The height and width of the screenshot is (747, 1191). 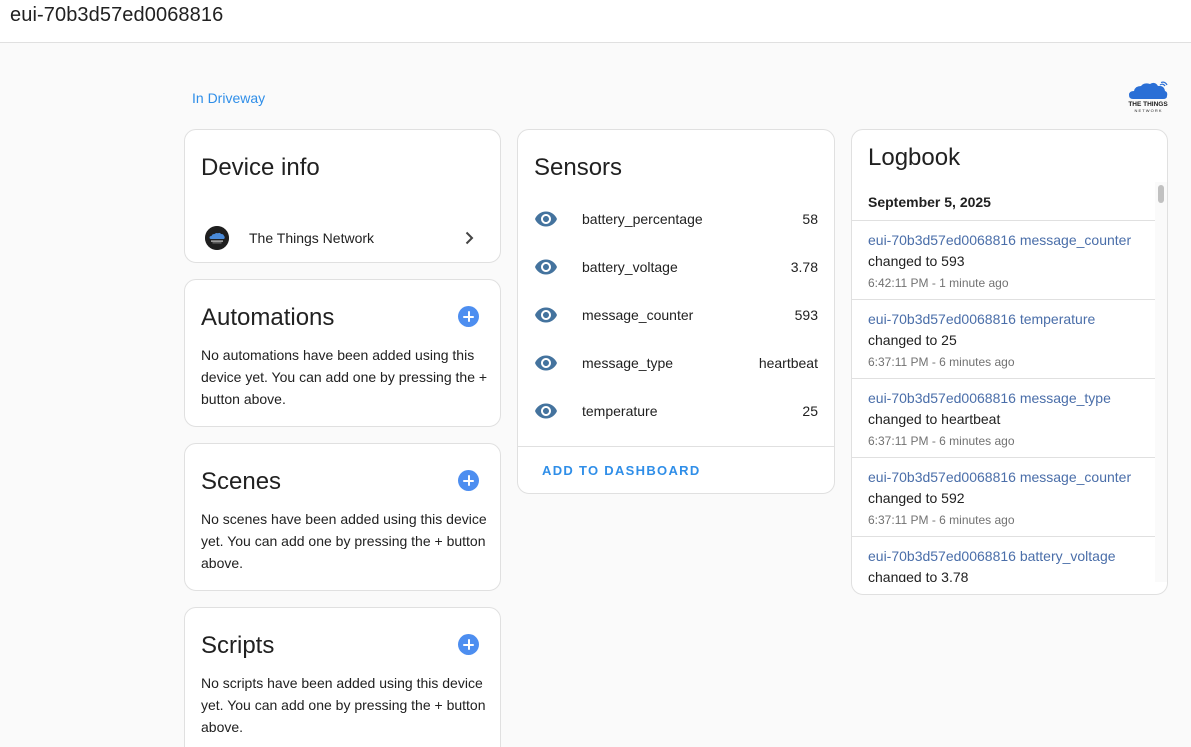 I want to click on add-scene-button, so click(x=468, y=480).